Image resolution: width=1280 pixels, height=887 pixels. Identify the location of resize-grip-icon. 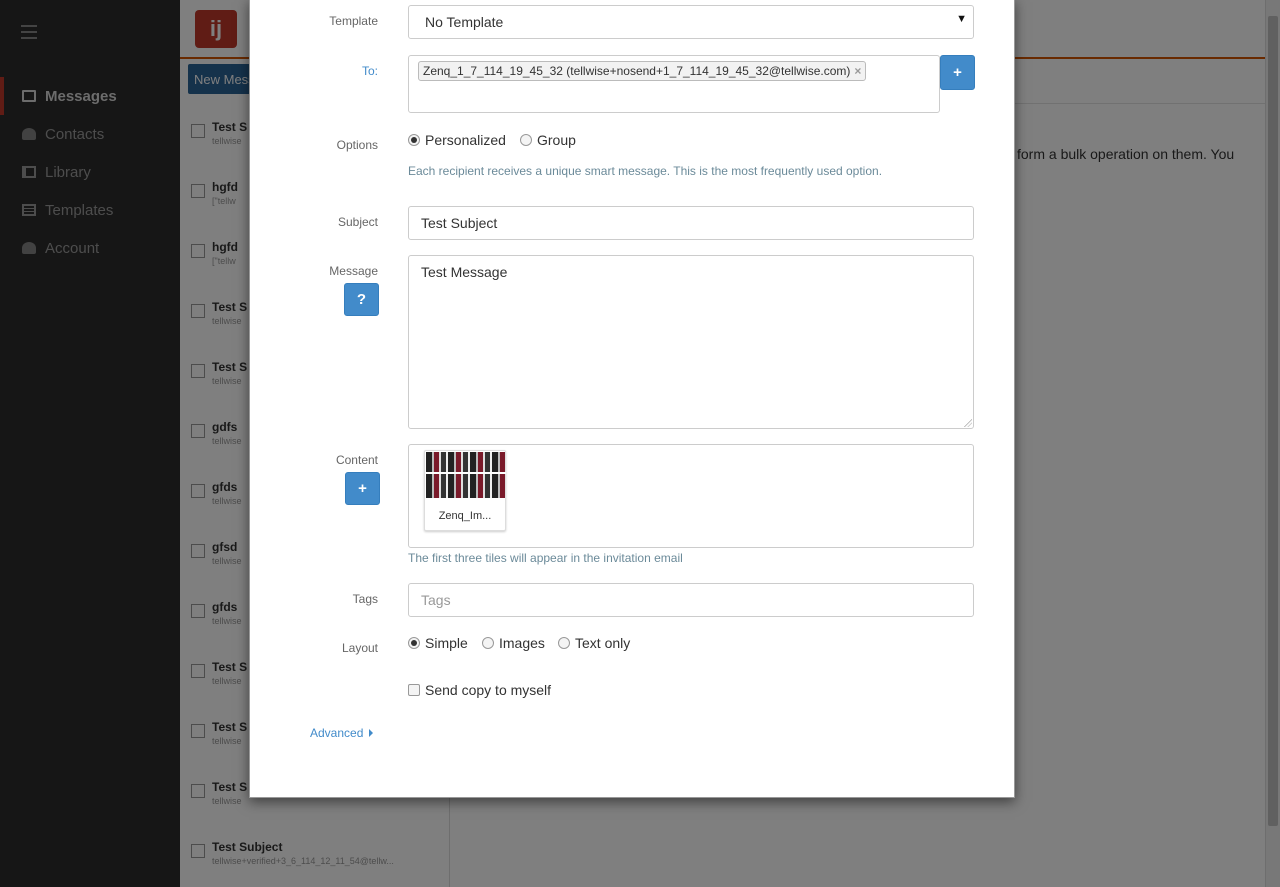
(968, 423).